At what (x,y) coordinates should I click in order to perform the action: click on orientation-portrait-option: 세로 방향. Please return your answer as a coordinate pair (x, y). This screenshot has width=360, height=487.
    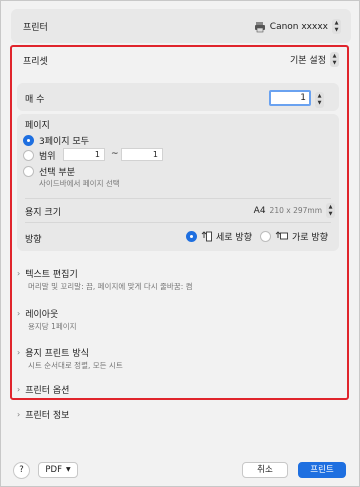
    Looking at the image, I should click on (219, 236).